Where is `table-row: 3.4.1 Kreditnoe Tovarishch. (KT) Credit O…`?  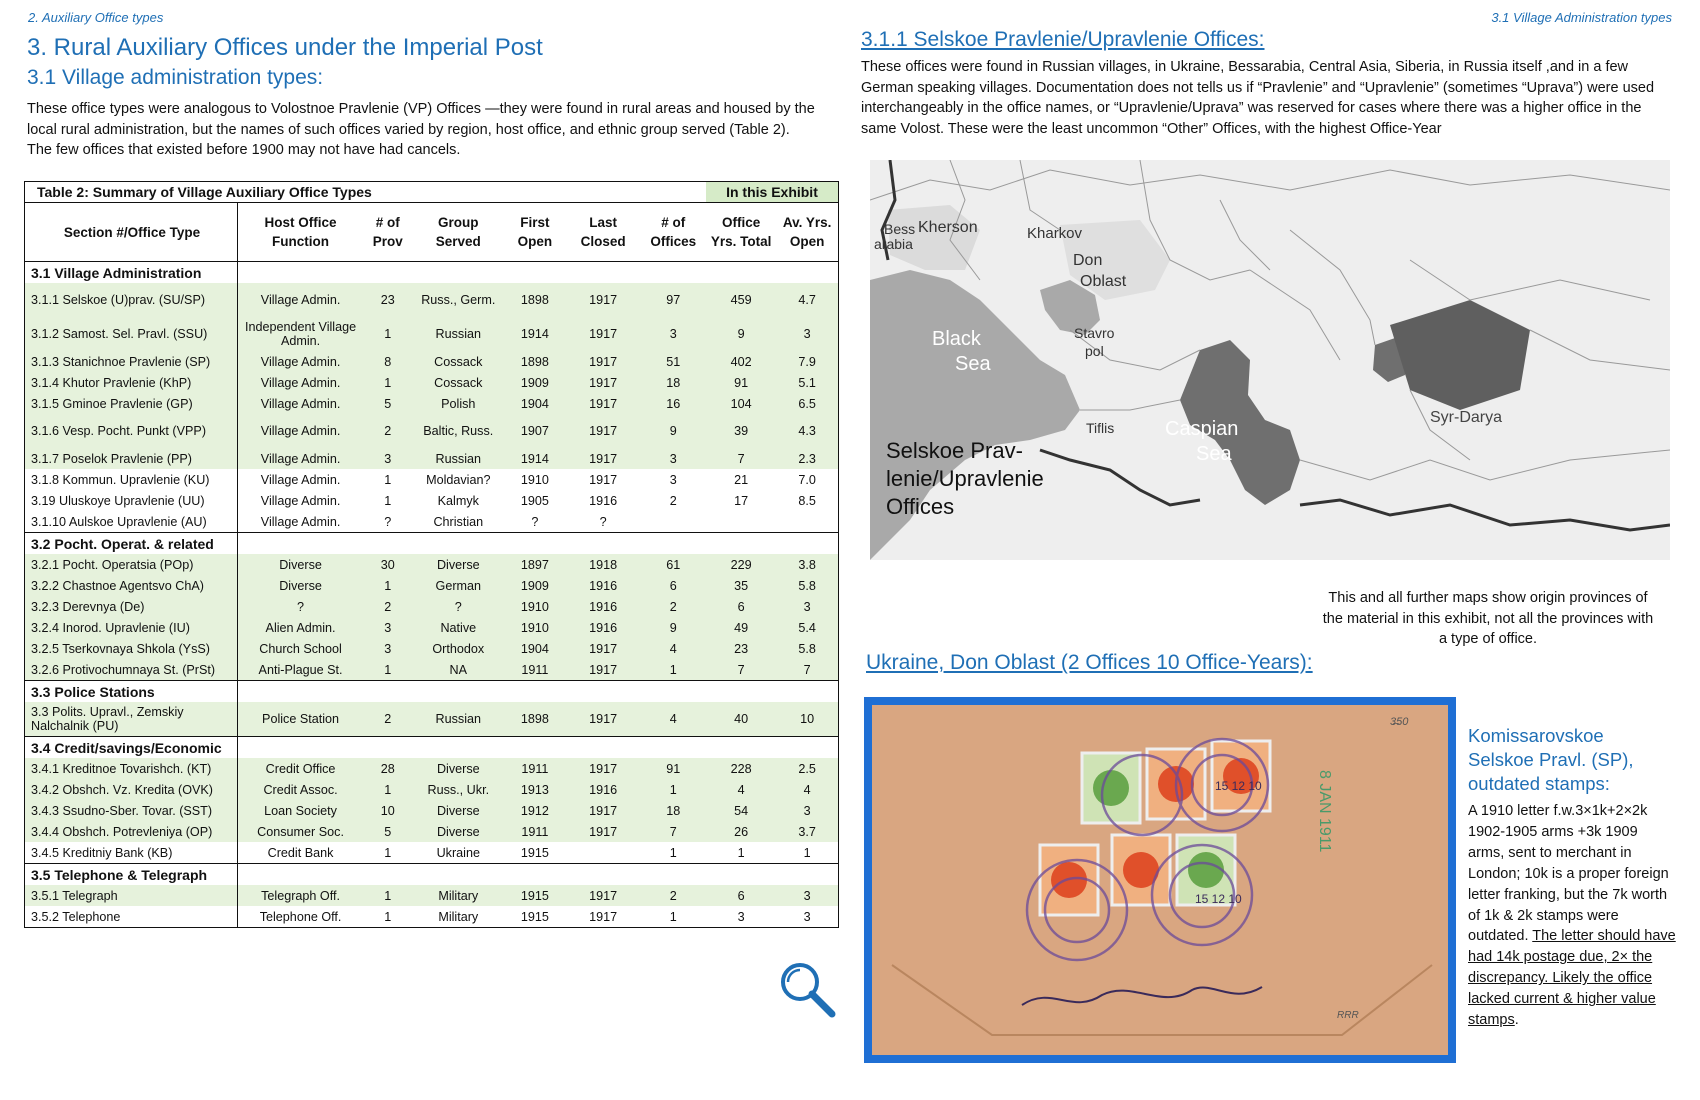 table-row: 3.4.1 Kreditnoe Tovarishch. (KT) Credit O… is located at coordinates (431, 768).